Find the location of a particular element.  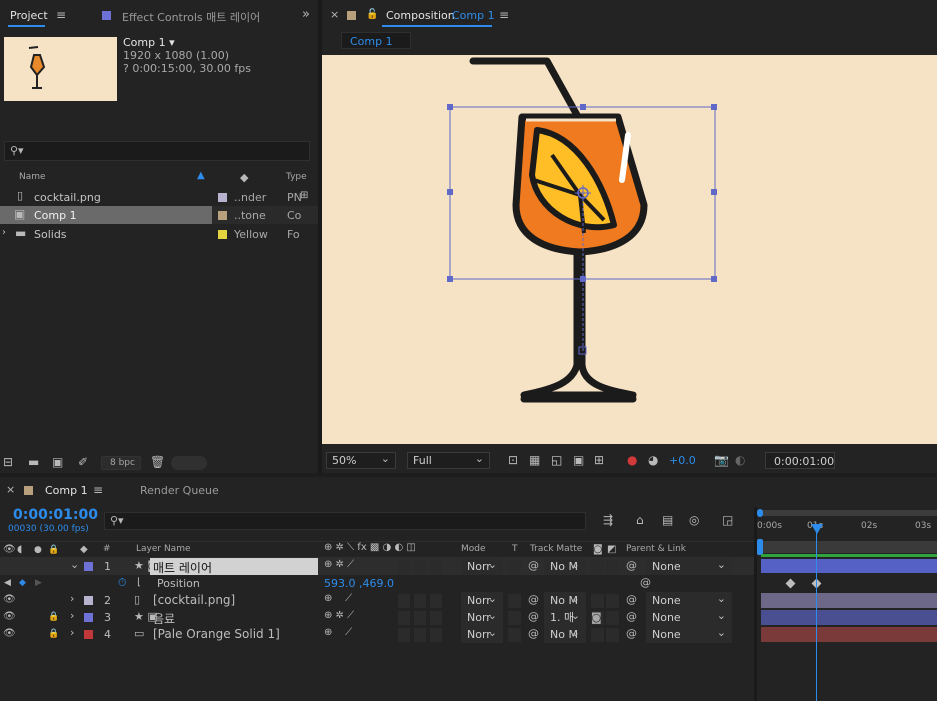

grid-guide-icon: ⊞ is located at coordinates (599, 460).